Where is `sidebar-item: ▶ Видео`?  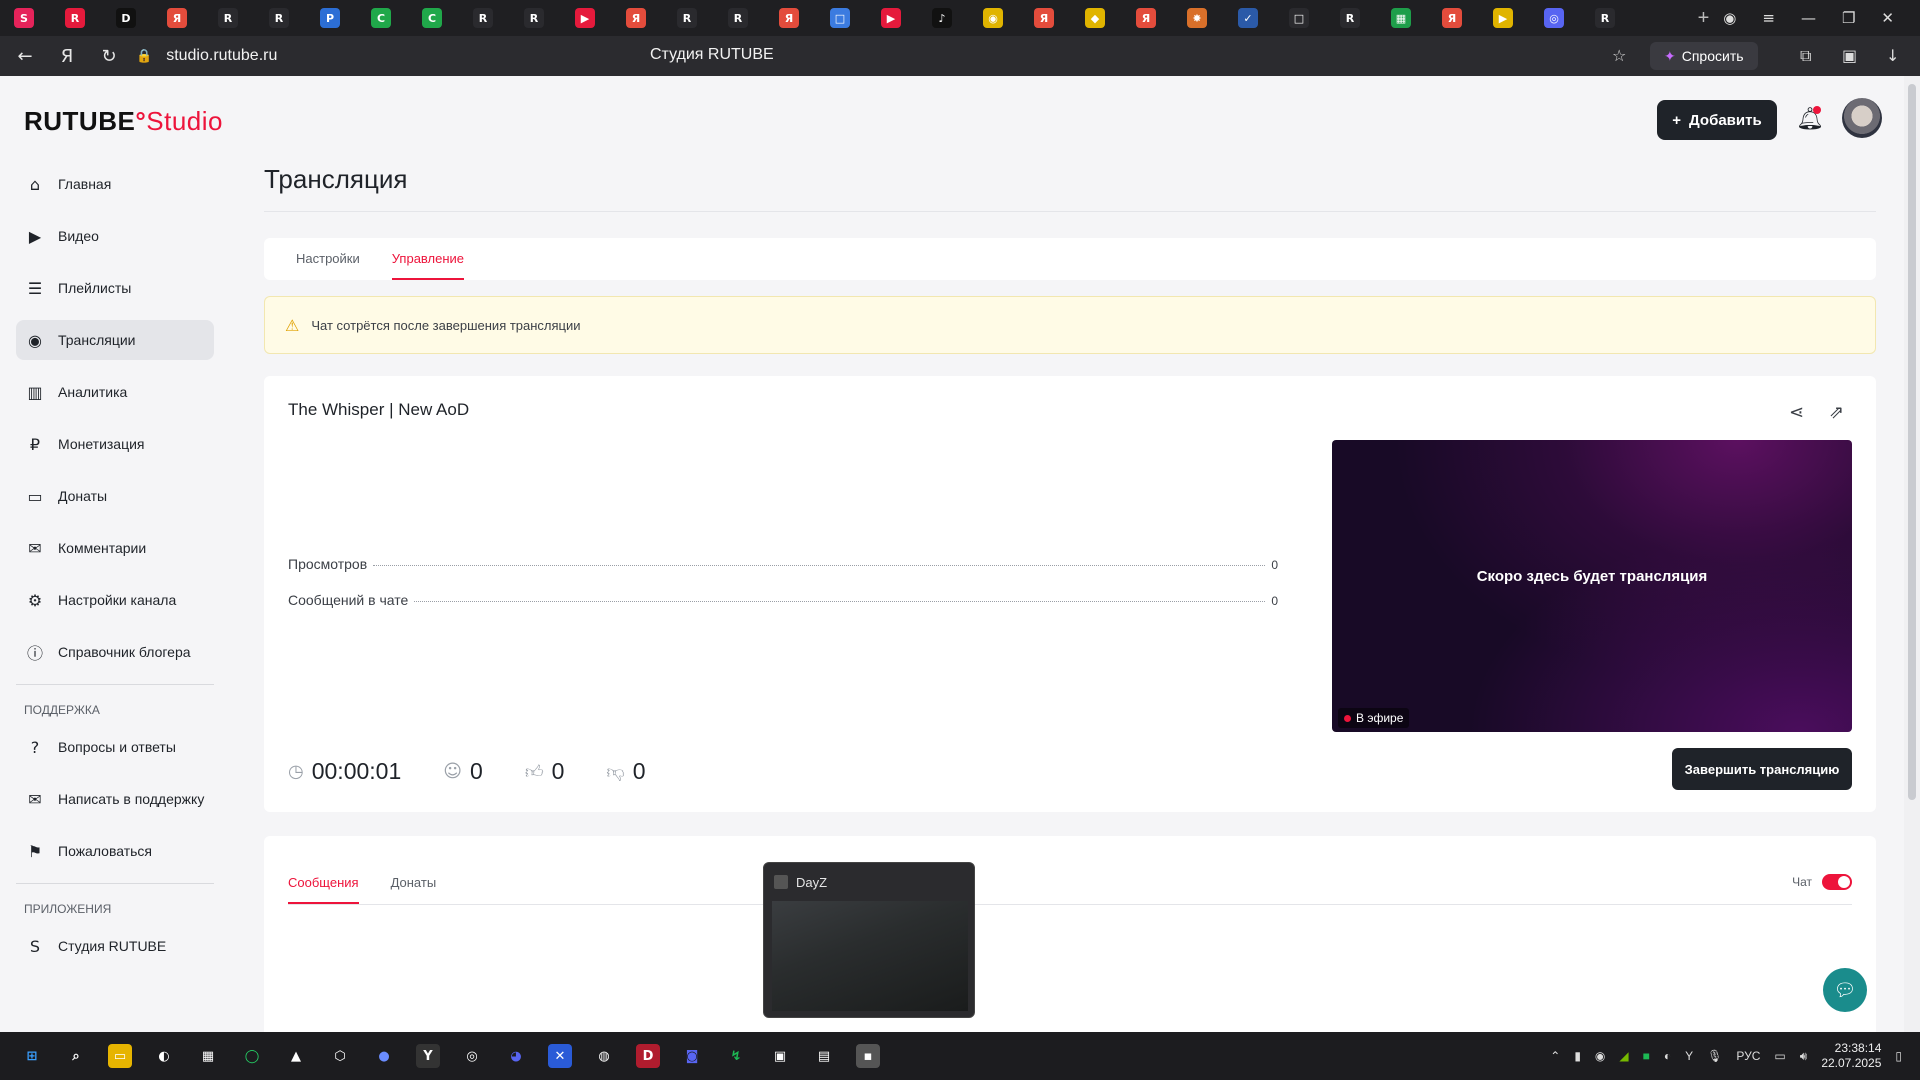 sidebar-item: ▶ Видео is located at coordinates (115, 236).